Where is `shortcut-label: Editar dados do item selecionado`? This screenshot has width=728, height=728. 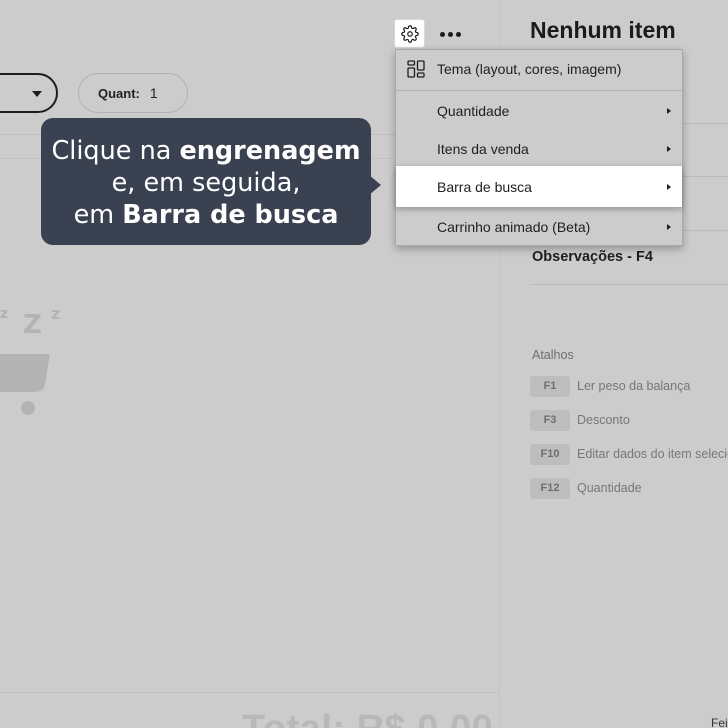 shortcut-label: Editar dados do item selecionado is located at coordinates (652, 454).